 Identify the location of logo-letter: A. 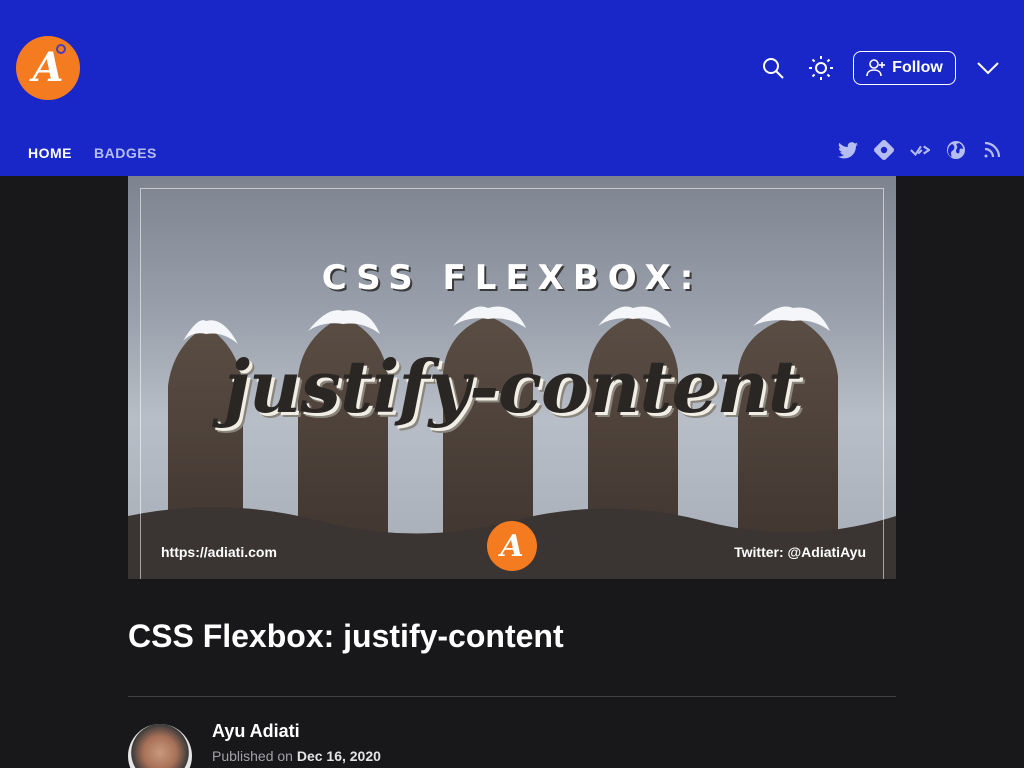
(48, 67).